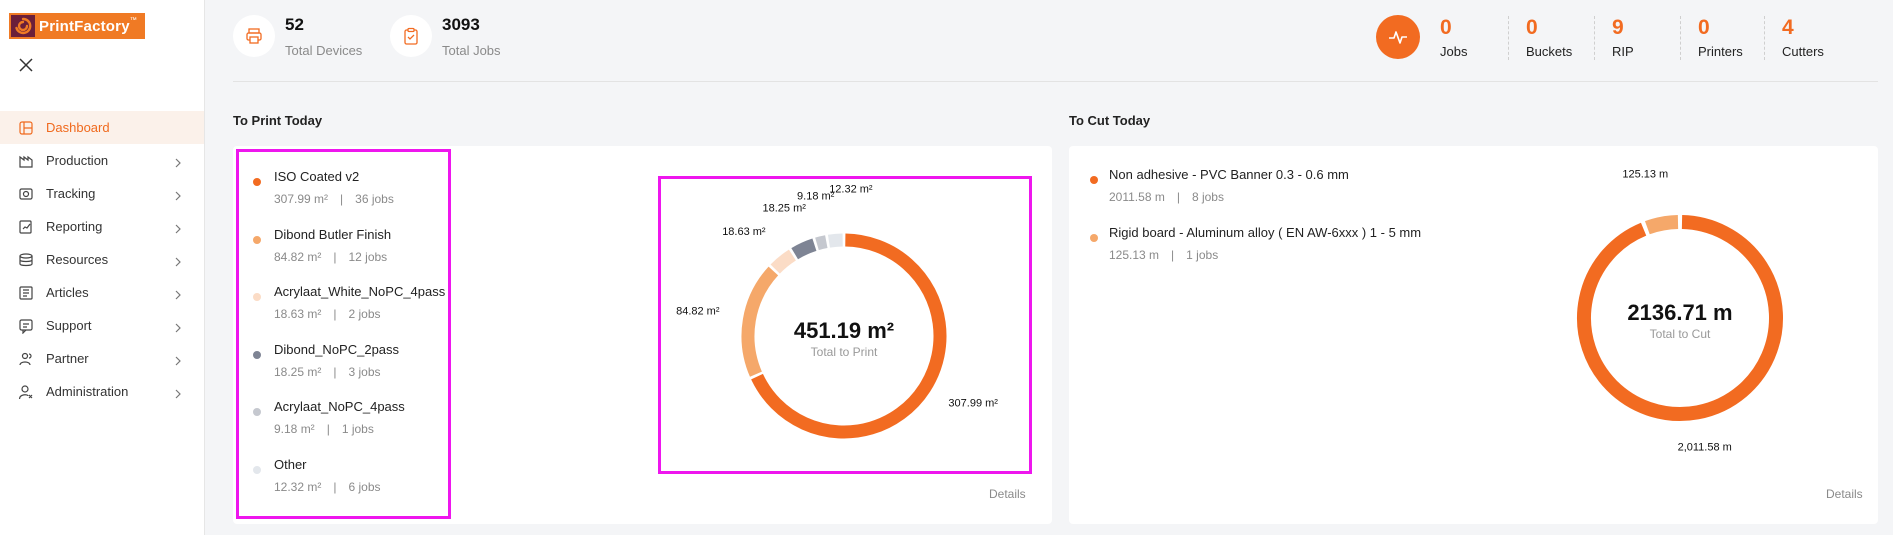 This screenshot has width=1893, height=535. Describe the element at coordinates (360, 291) in the screenshot. I see `legend-name: Acrylaat_White_NoPC_4pass` at that location.